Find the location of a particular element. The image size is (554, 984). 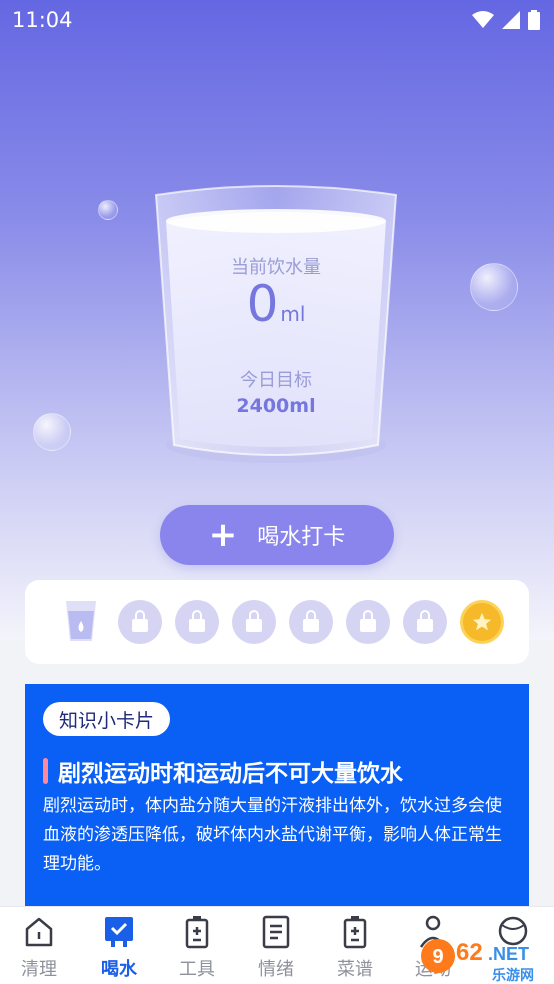

tab-label: 工具 is located at coordinates (197, 969).